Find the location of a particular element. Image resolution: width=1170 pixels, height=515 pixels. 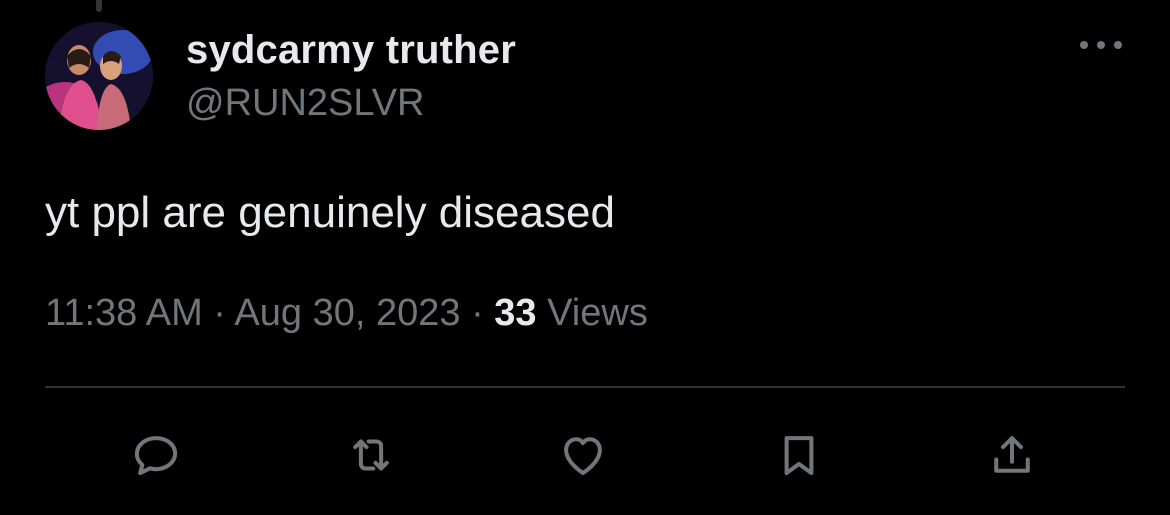

divider is located at coordinates (585, 387).